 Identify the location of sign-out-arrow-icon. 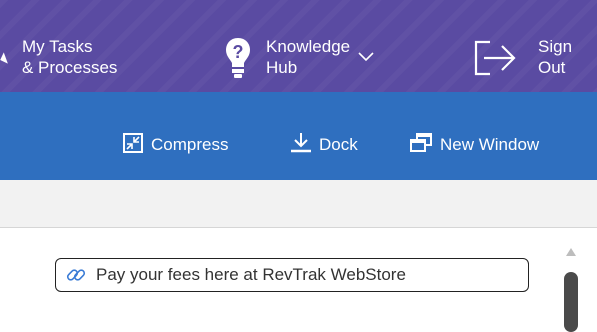
(496, 58).